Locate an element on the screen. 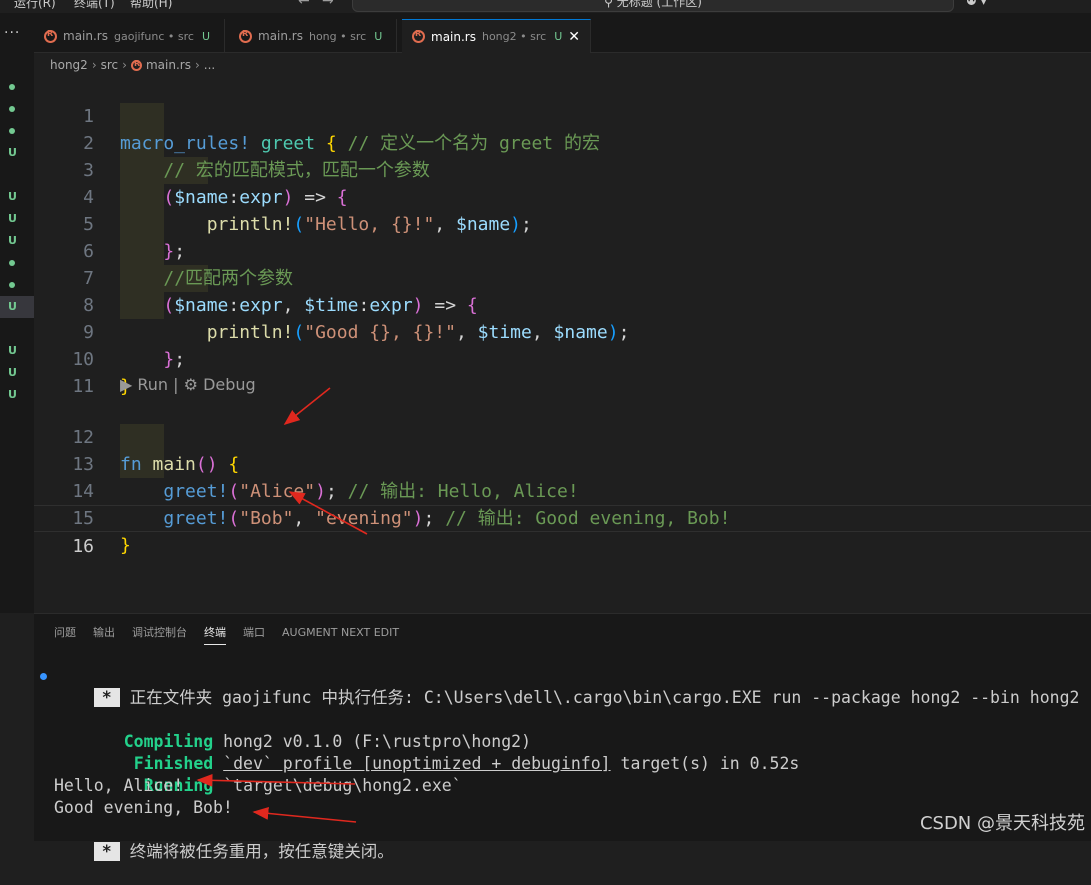  title-bar: 运行(R) 终端(T) 帮助(H) ← → ⚲ 无标题 (工作区) ⚉ ▾ is located at coordinates (545, 6).